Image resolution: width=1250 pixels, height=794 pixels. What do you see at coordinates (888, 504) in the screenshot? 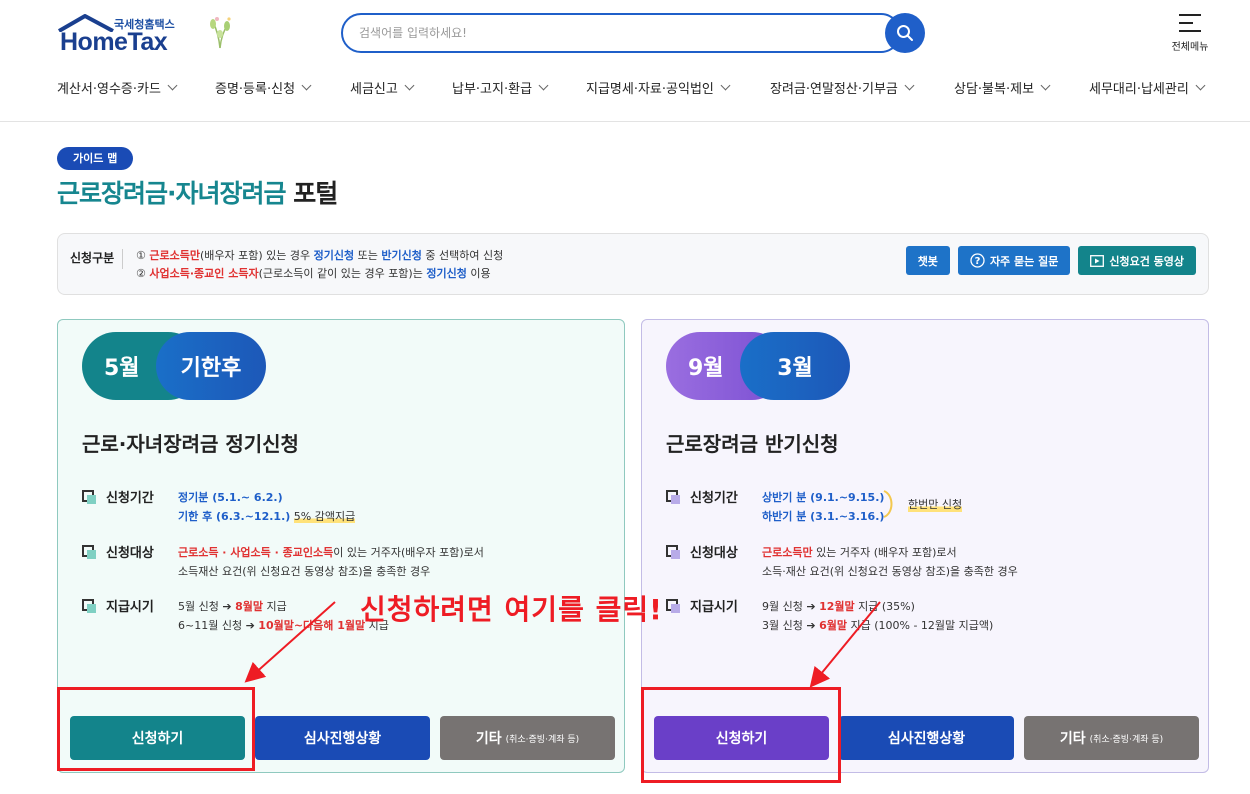
I see `bracket-curve-icon` at bounding box center [888, 504].